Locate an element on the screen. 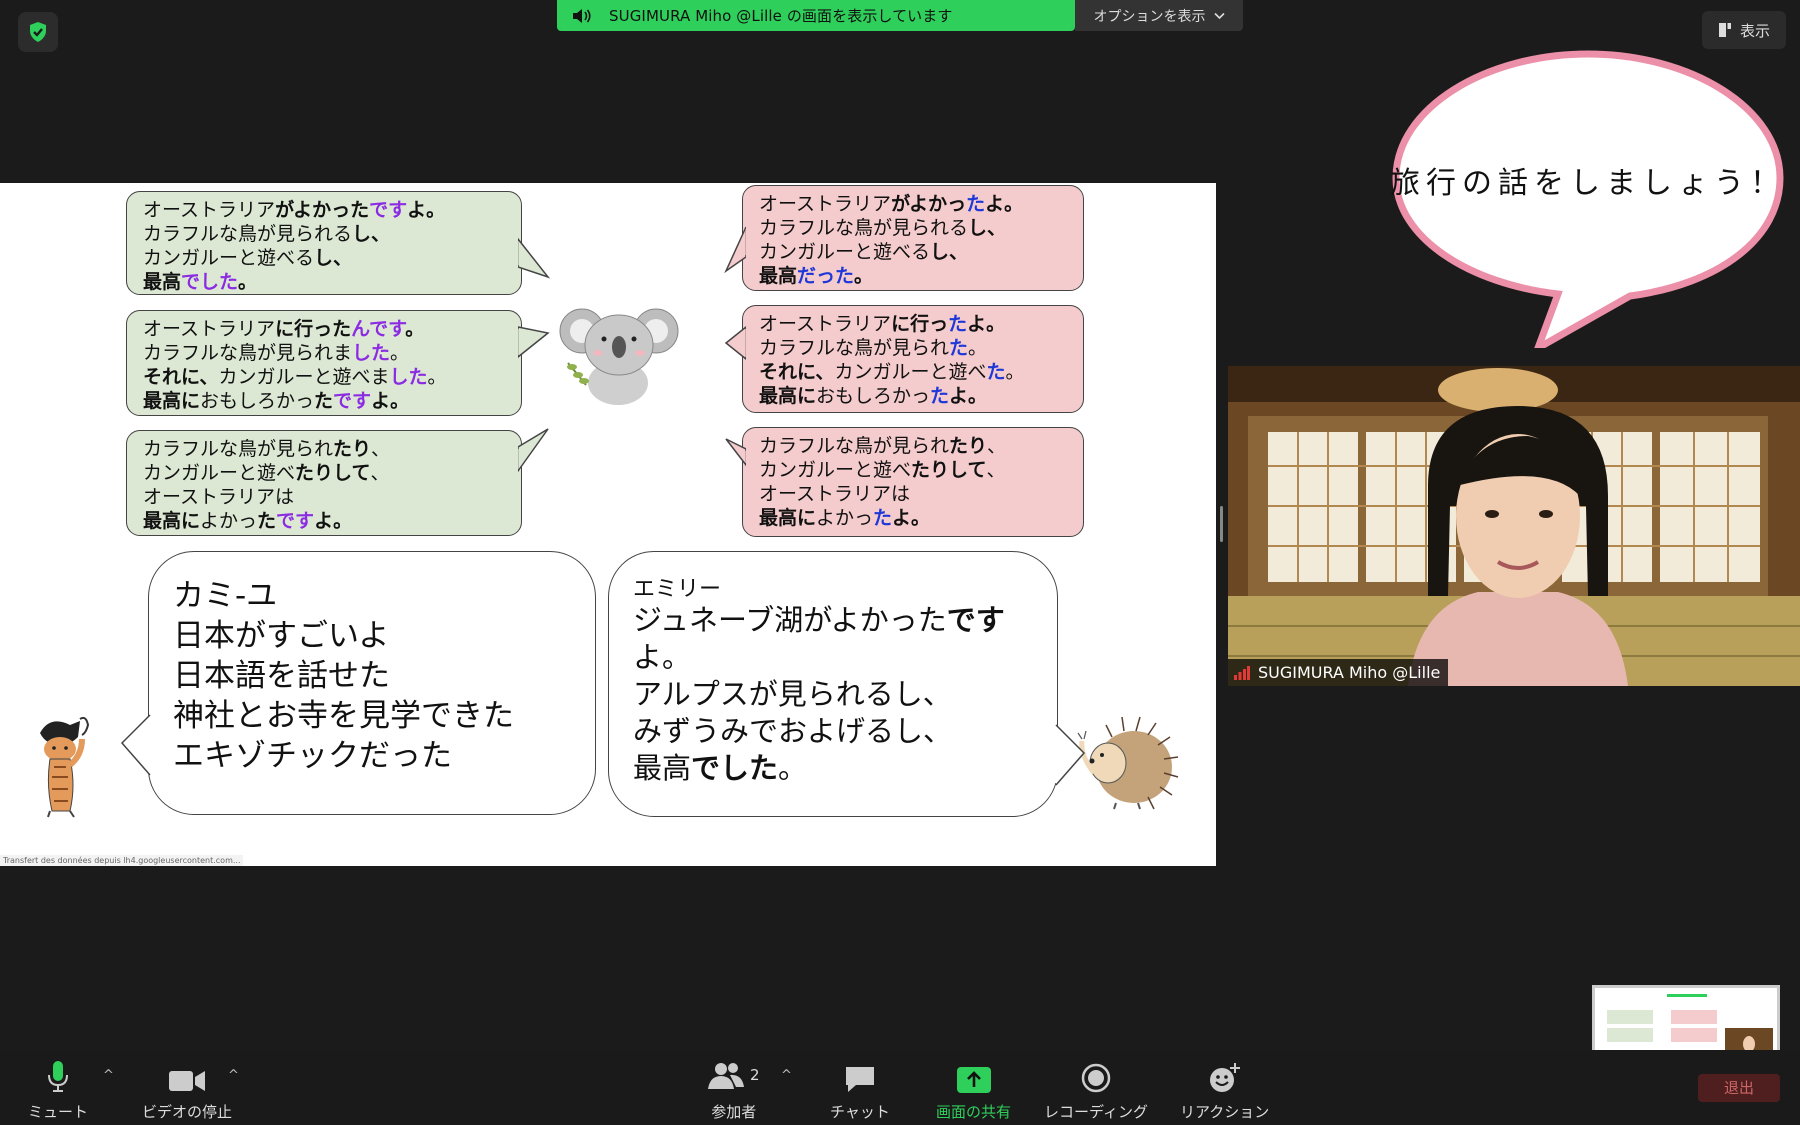 Image resolution: width=1800 pixels, height=1125 pixels. mute-button: ミュート is located at coordinates (58, 1089).